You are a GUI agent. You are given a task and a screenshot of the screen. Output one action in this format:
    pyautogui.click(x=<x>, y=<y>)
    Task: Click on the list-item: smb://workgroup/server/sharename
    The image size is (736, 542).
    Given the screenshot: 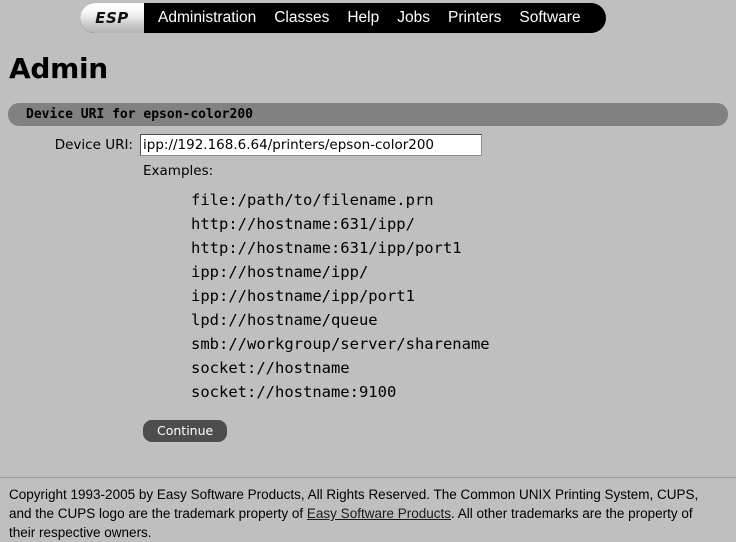 What is the action you would take?
    pyautogui.click(x=340, y=344)
    